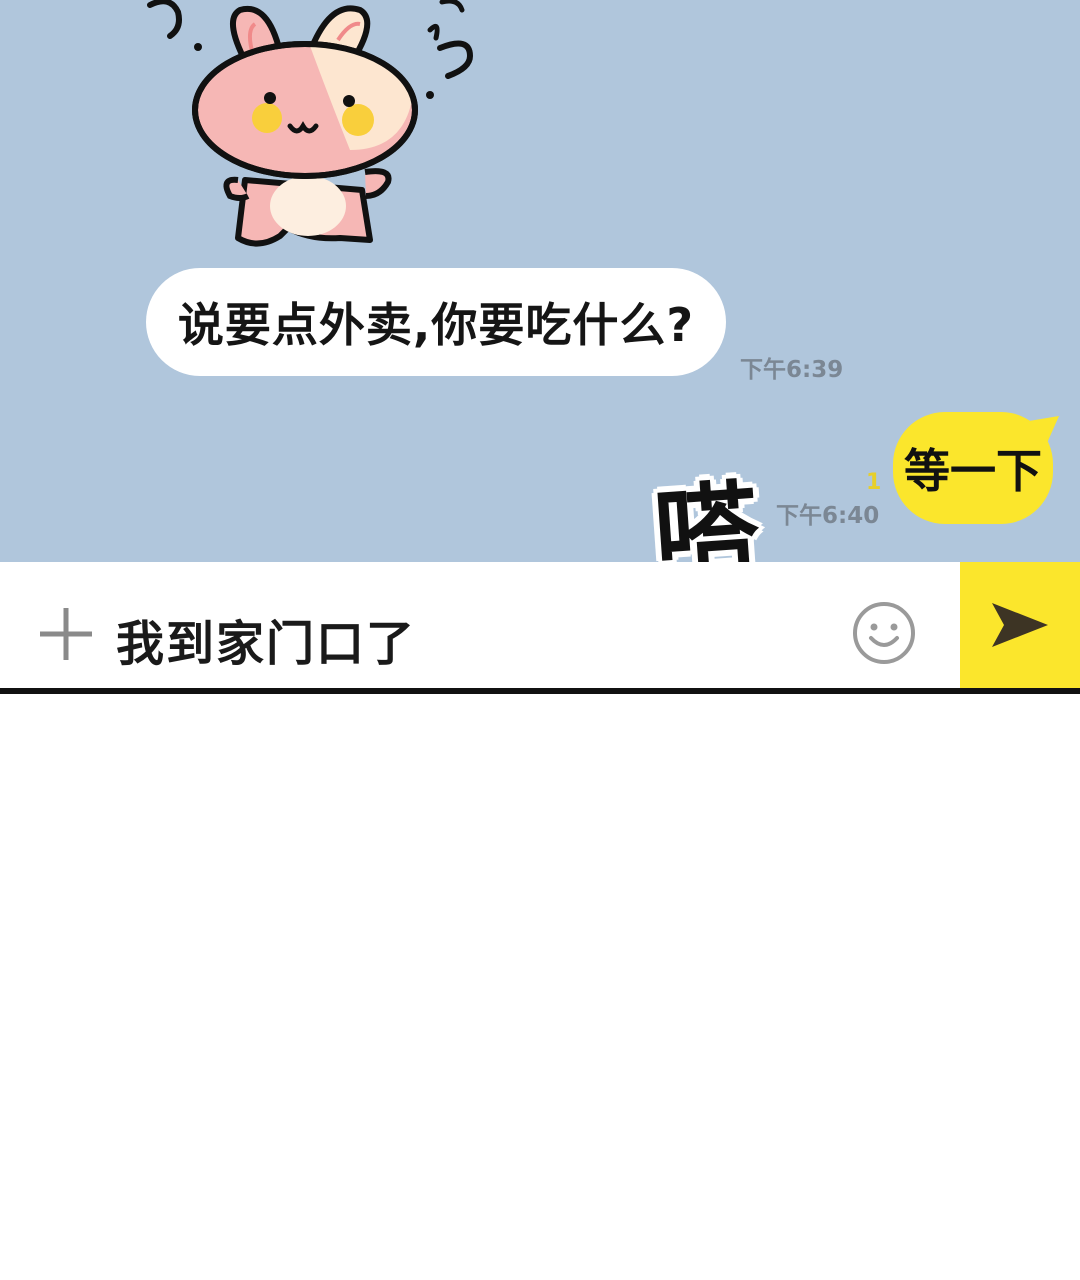 This screenshot has height=1280, width=1080. I want to click on incoming-message-time: 下午6:39, so click(792, 370).